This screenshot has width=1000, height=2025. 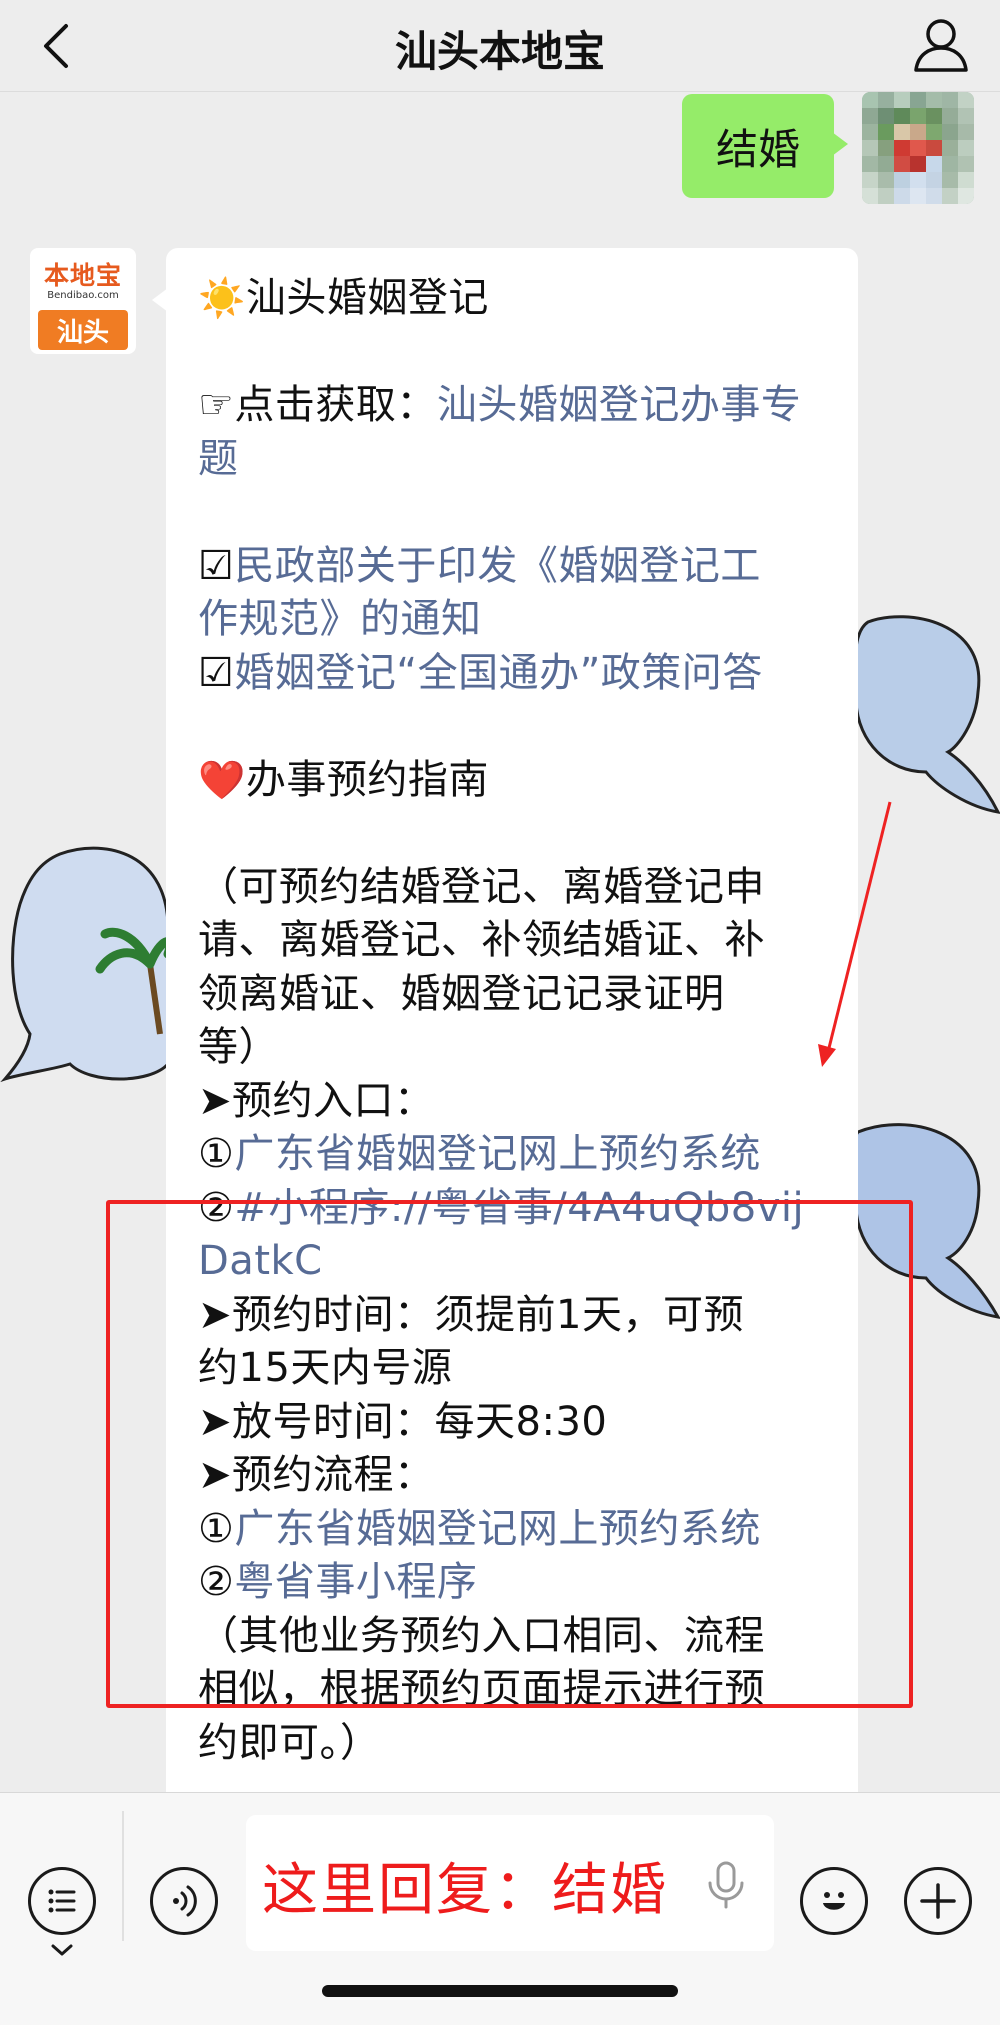 What do you see at coordinates (500, 1991) in the screenshot?
I see `home-indicator` at bounding box center [500, 1991].